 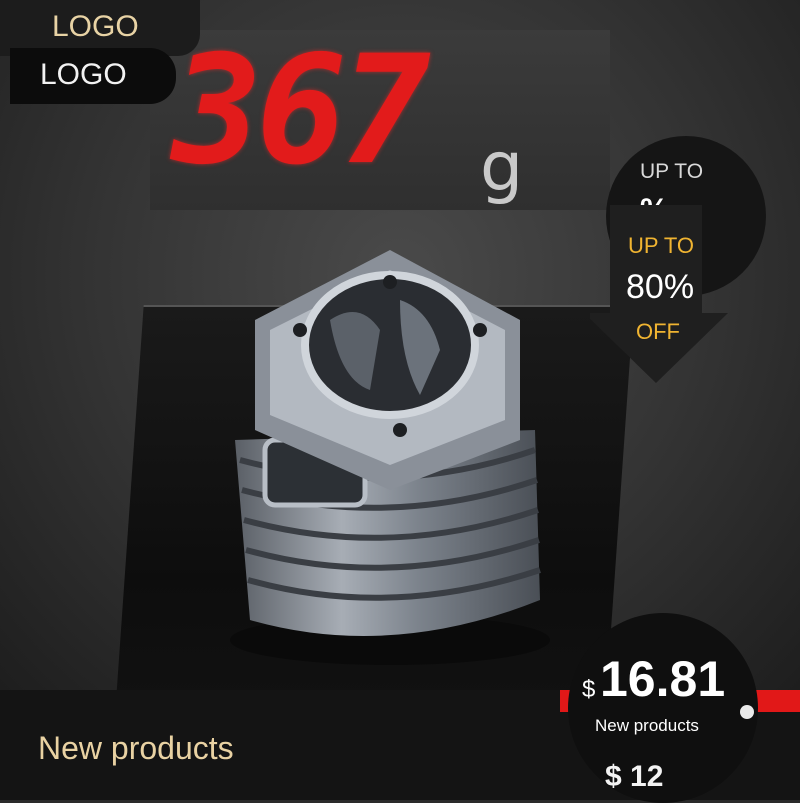 What do you see at coordinates (83, 74) in the screenshot?
I see `logo-text-front: LOGO` at bounding box center [83, 74].